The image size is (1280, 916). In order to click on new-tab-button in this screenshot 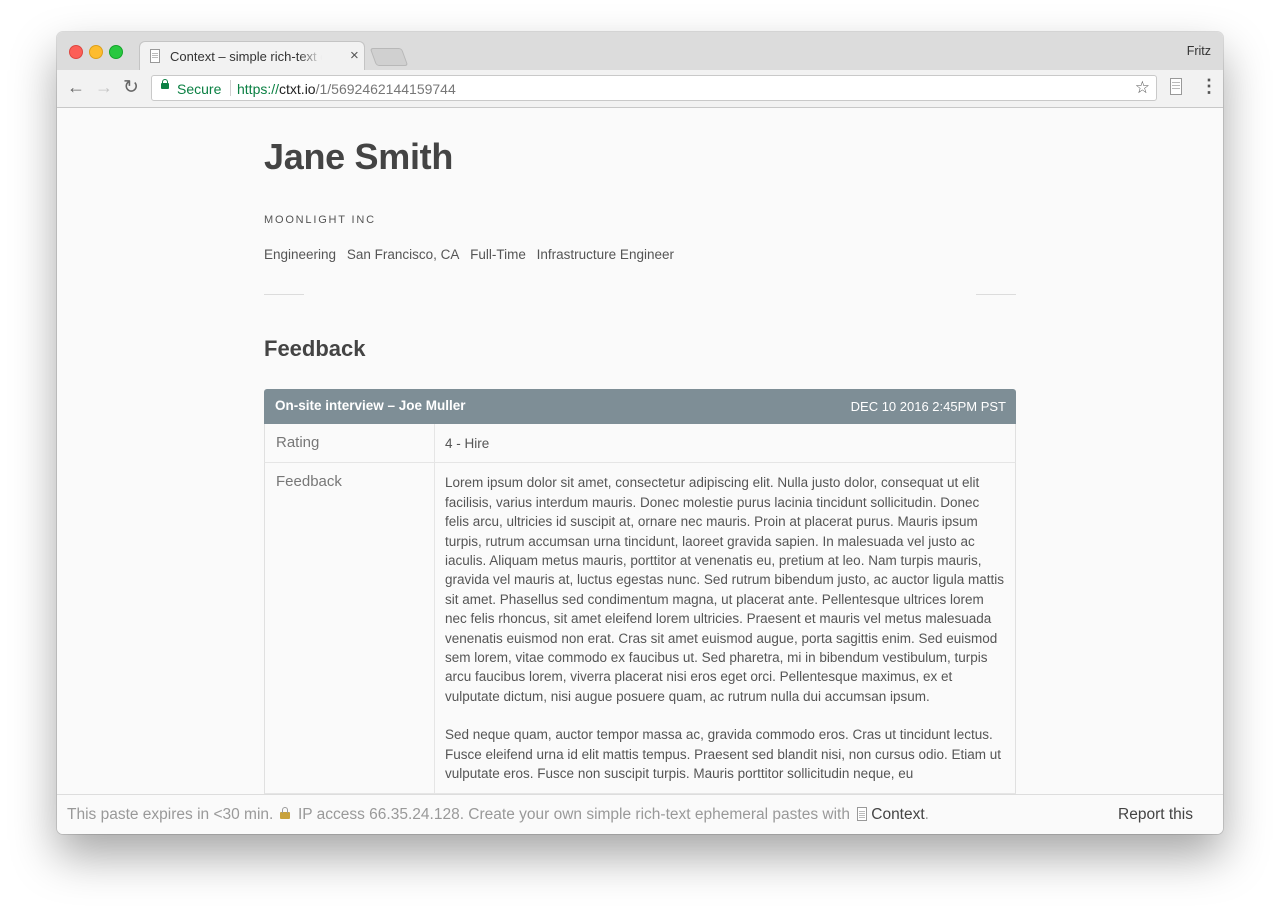, I will do `click(389, 57)`.